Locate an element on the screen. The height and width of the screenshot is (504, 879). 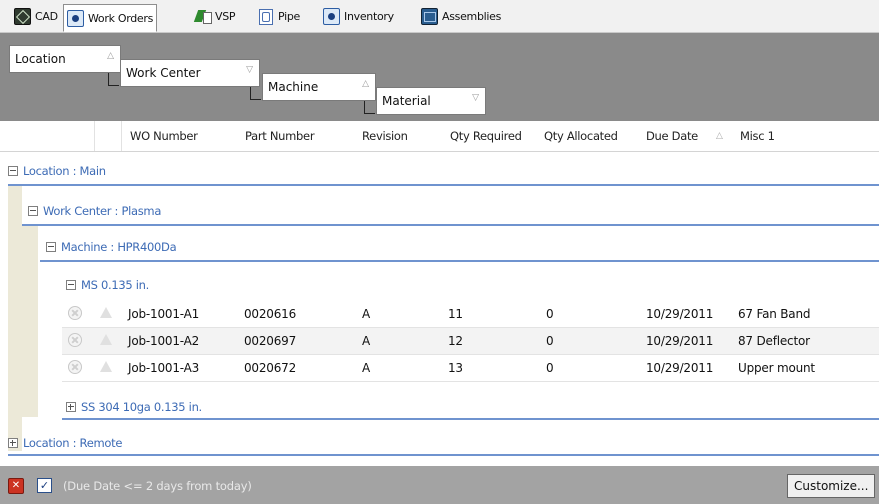
tab-cad: CAD is located at coordinates (36, 16).